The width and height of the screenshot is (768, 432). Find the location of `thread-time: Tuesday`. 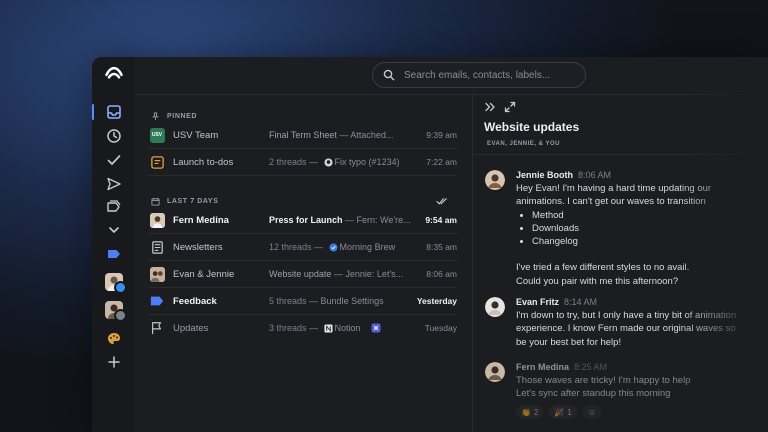

thread-time: Tuesday is located at coordinates (440, 328).